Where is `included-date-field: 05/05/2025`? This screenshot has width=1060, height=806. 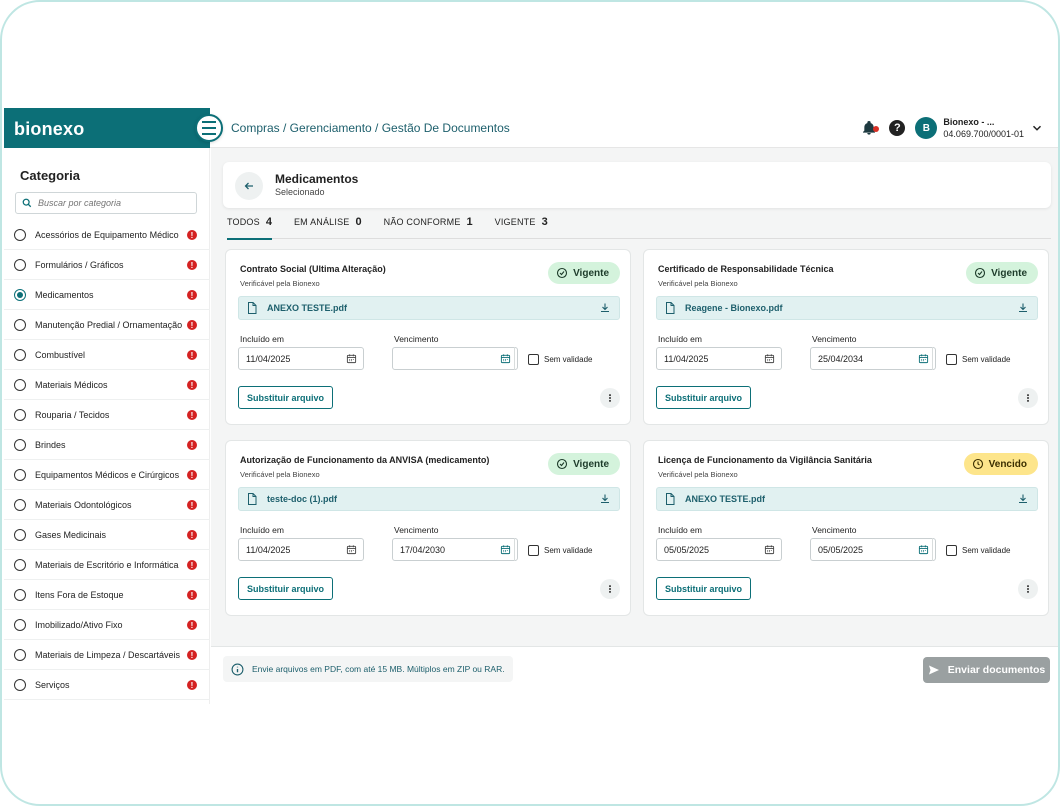 included-date-field: 05/05/2025 is located at coordinates (719, 549).